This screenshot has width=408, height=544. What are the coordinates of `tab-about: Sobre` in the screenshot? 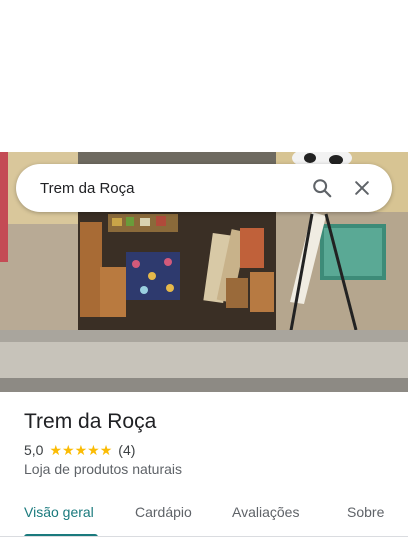 It's located at (365, 512).